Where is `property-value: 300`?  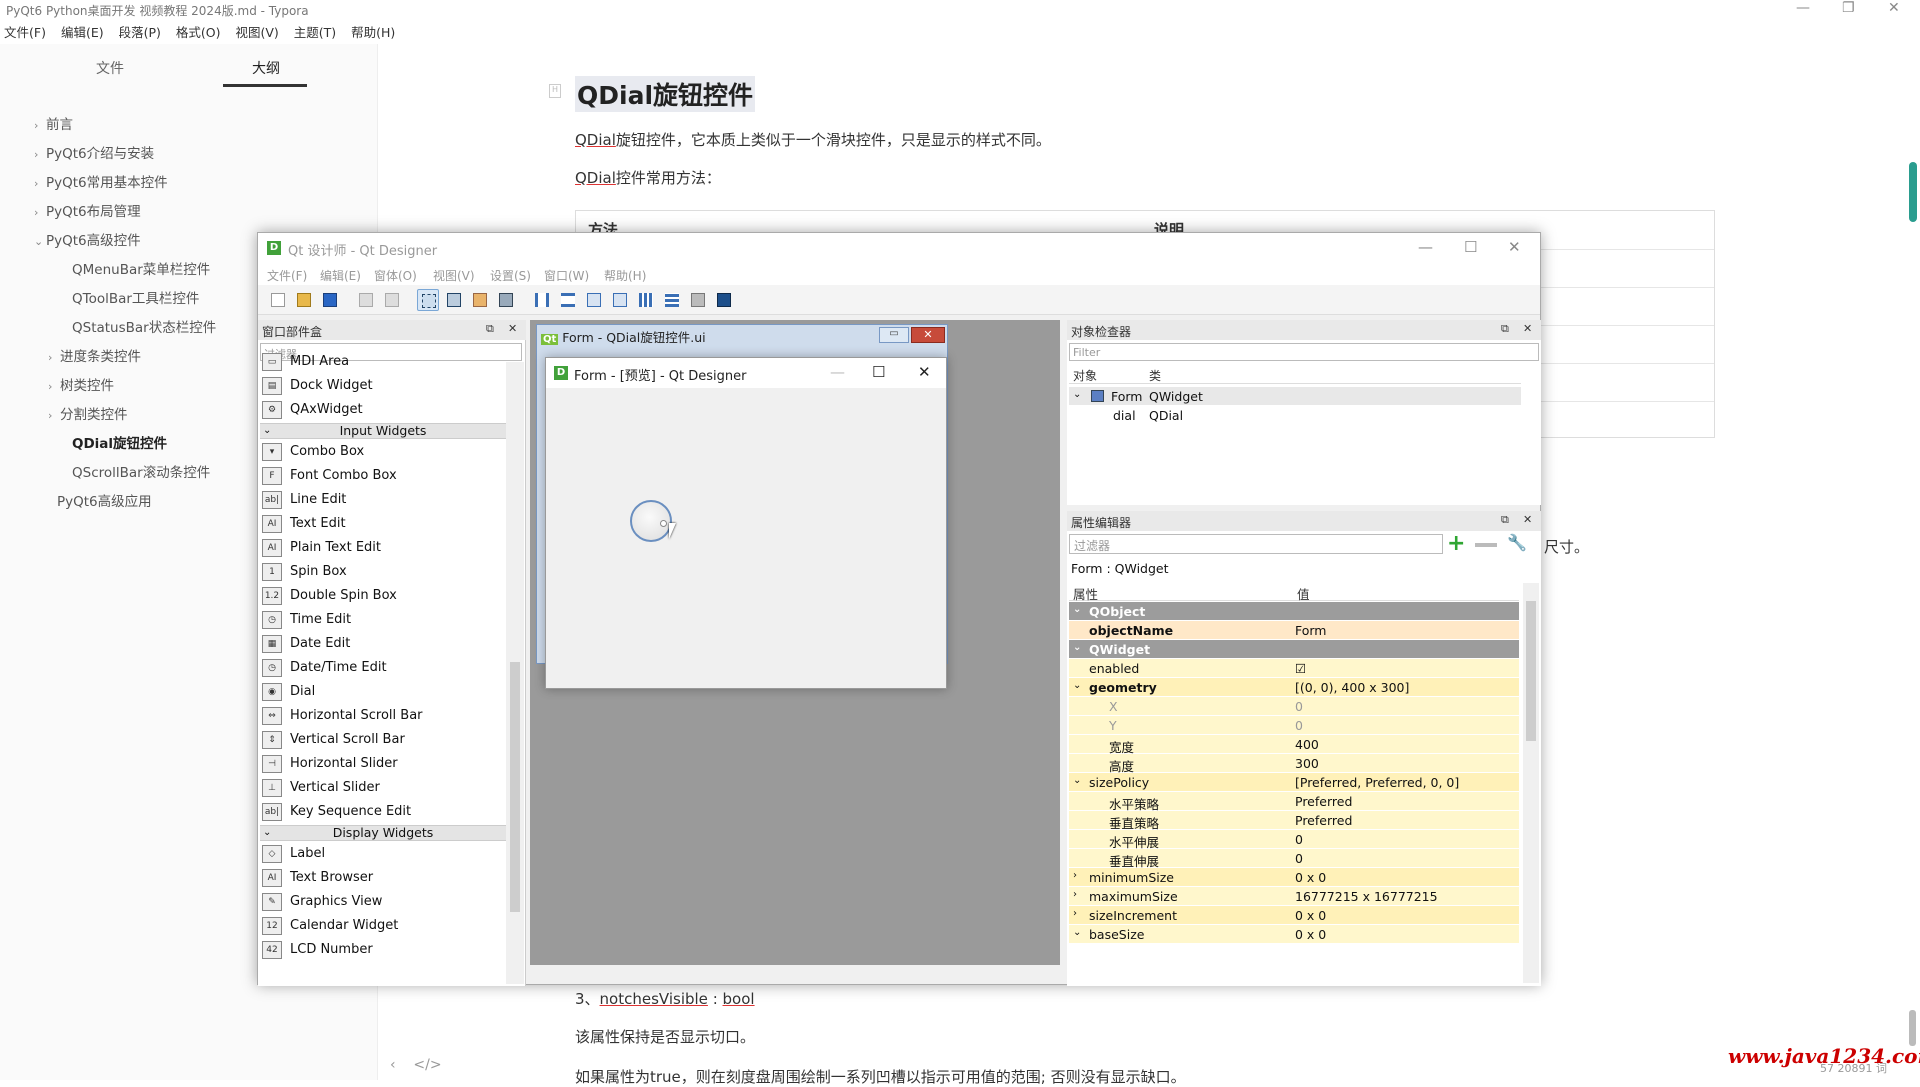
property-value: 300 is located at coordinates (1307, 763).